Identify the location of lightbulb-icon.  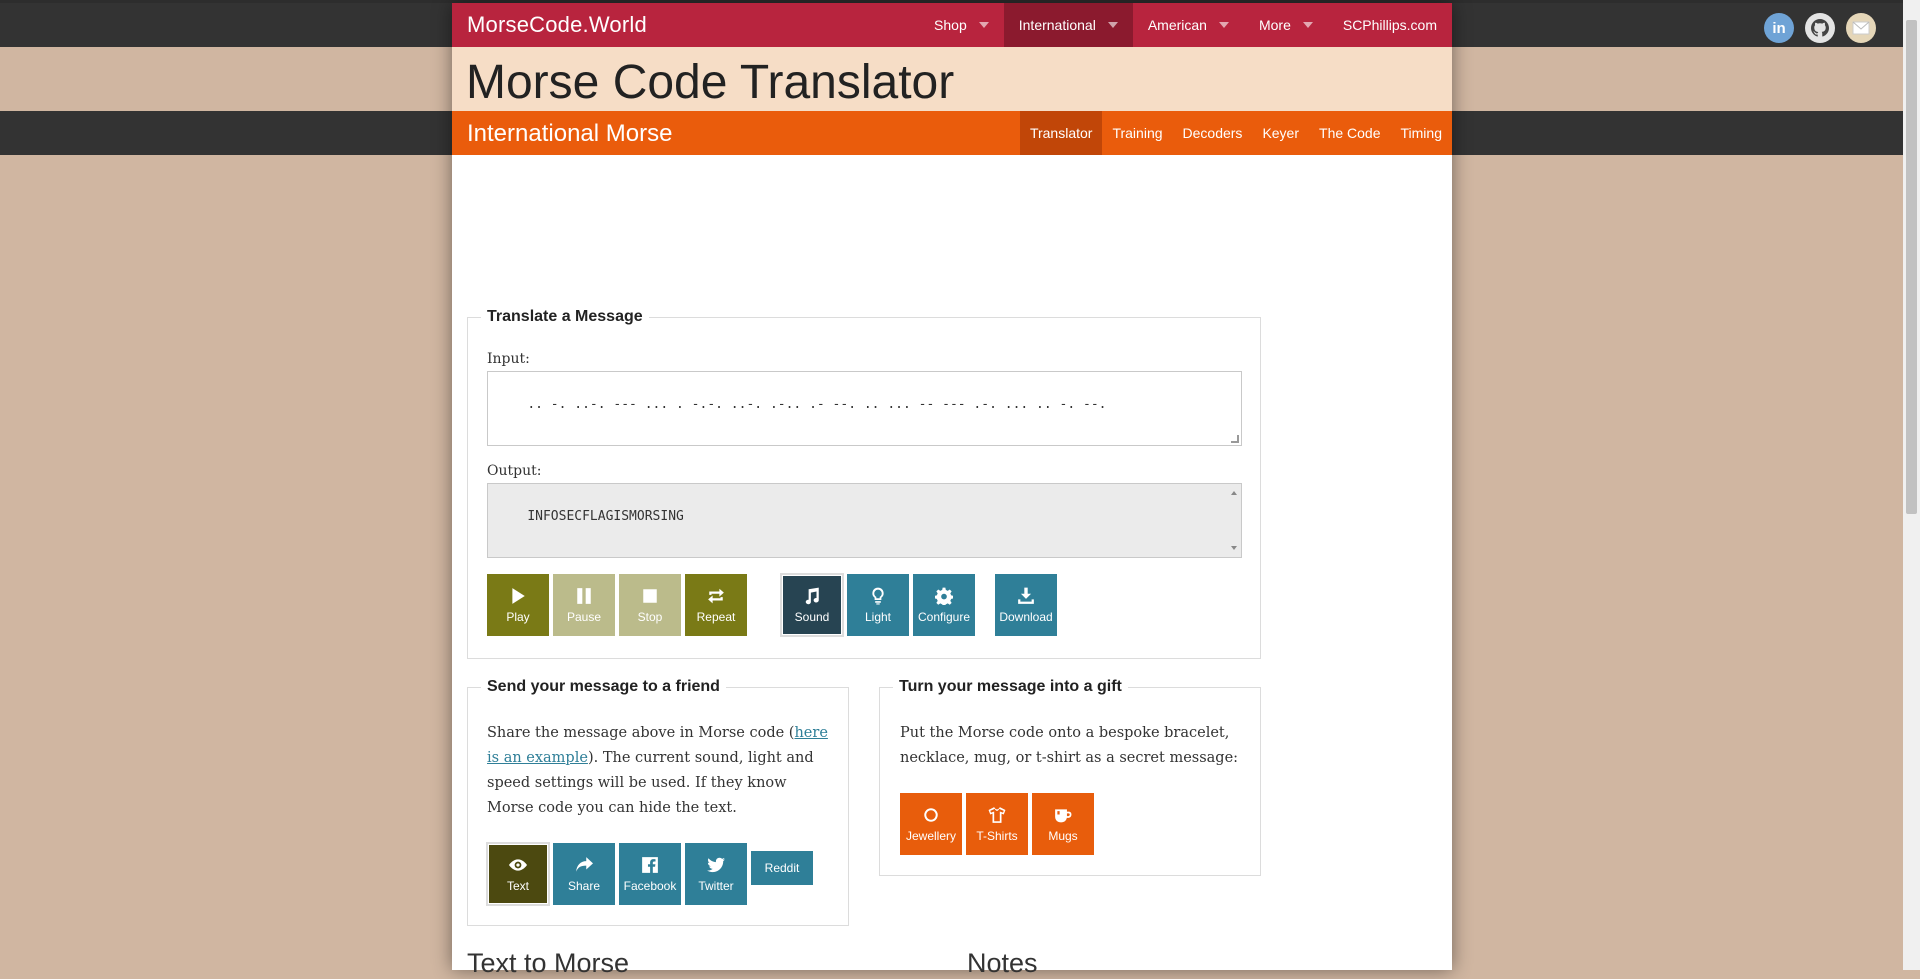
(878, 596).